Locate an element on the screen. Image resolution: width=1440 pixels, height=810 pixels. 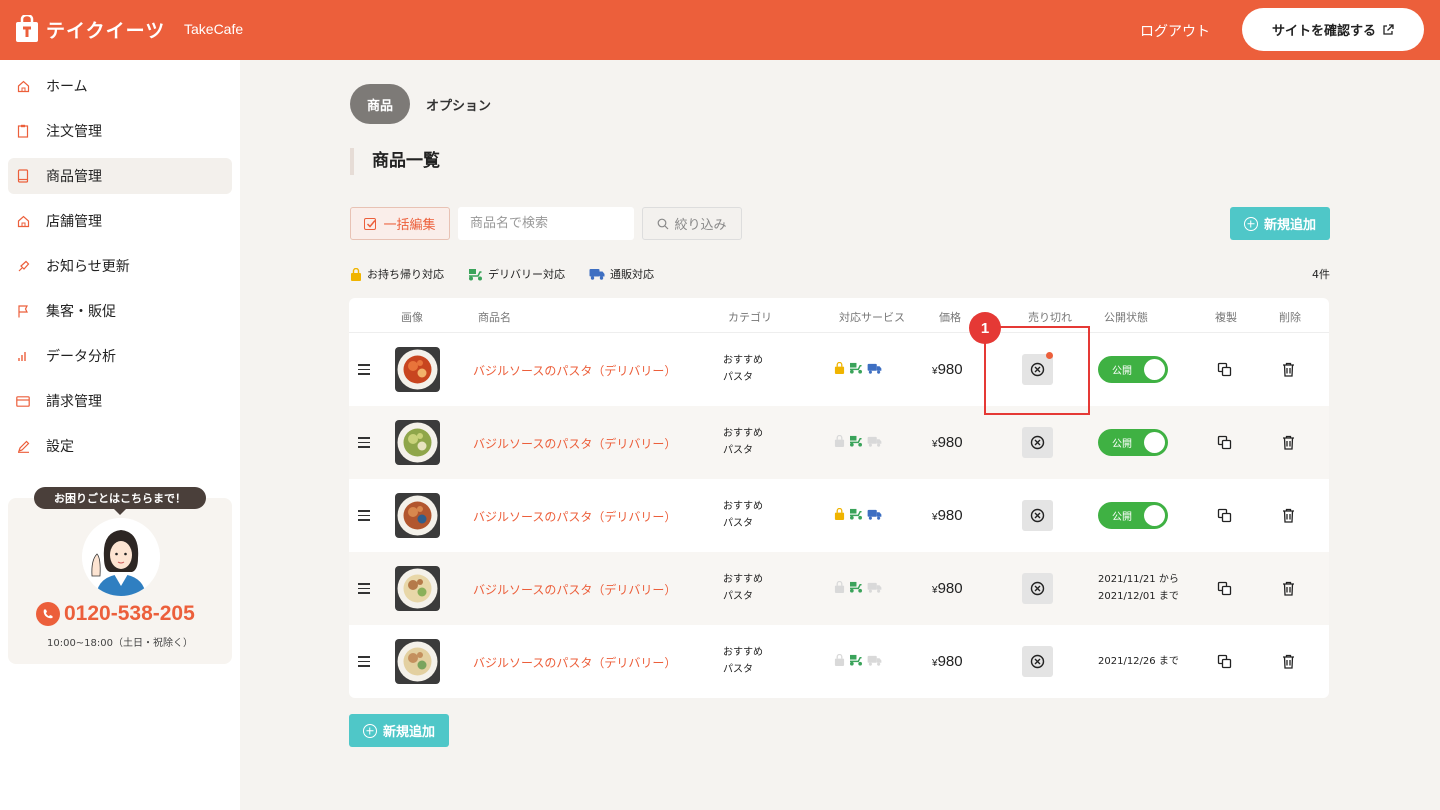
legend-delivery: デリバリー対応 is located at coordinates (516, 274).